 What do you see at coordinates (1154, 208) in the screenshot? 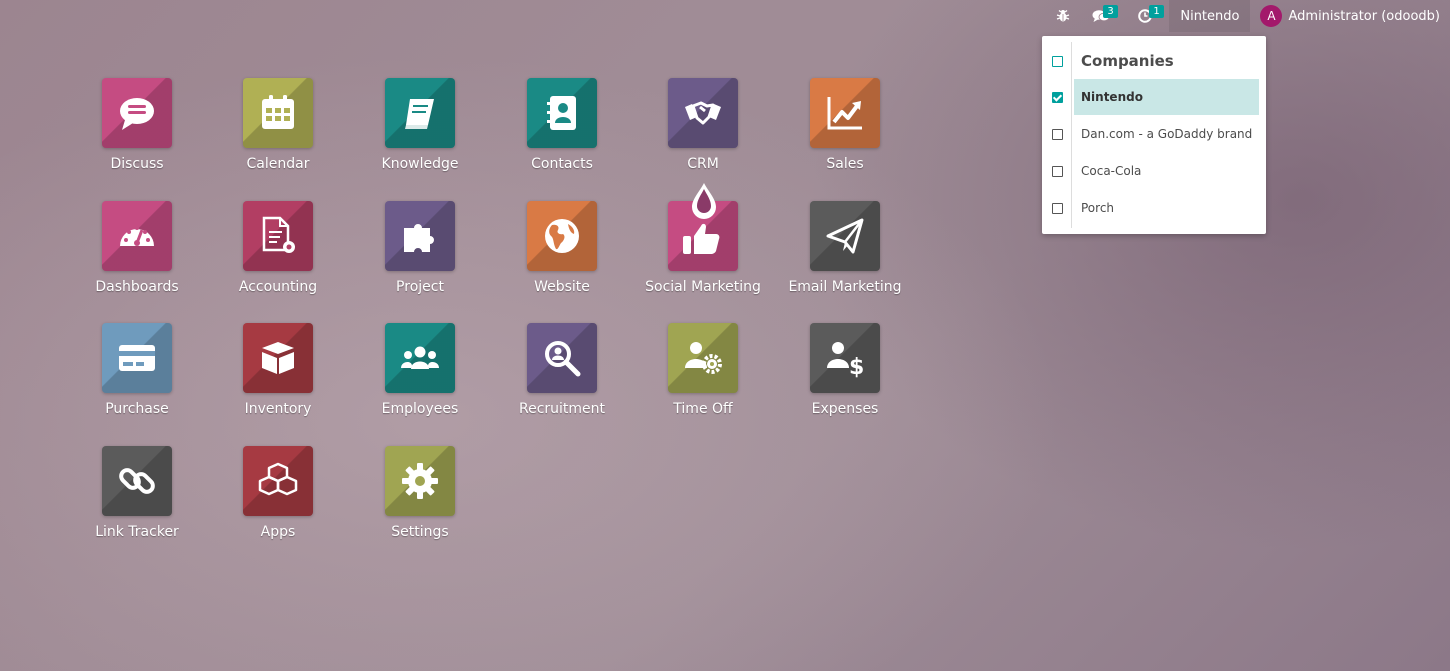
I see `company-item-porch: Porch` at bounding box center [1154, 208].